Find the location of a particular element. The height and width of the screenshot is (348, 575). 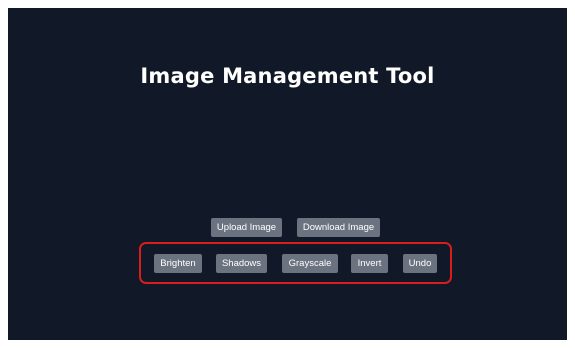

page-title: Image Management Tool is located at coordinates (287, 76).